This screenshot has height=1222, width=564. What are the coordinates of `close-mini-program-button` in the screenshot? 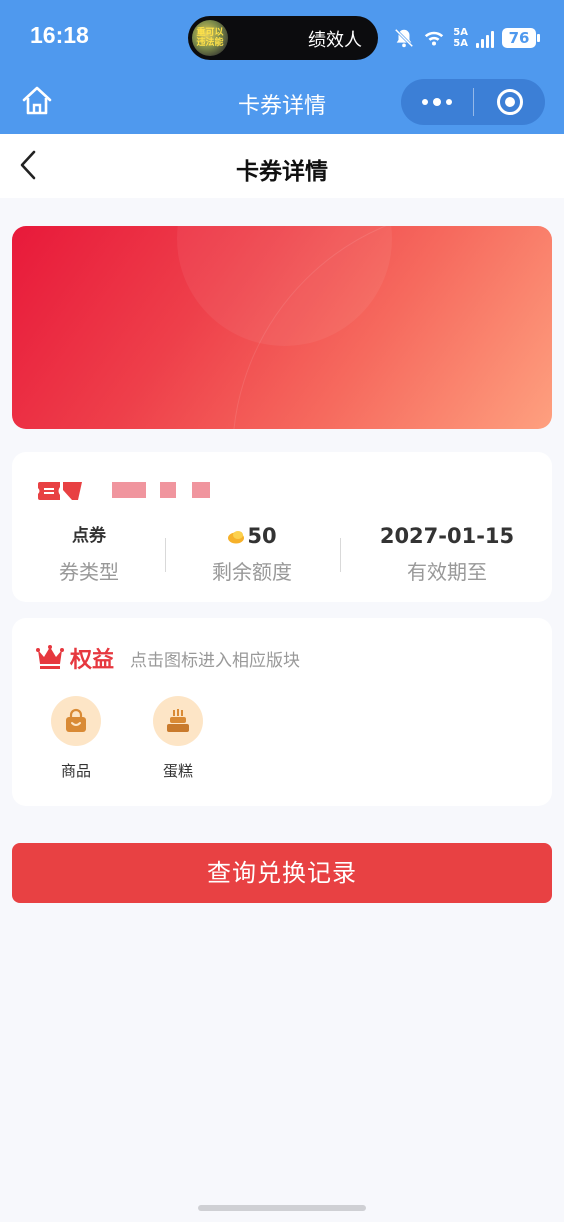 It's located at (509, 102).